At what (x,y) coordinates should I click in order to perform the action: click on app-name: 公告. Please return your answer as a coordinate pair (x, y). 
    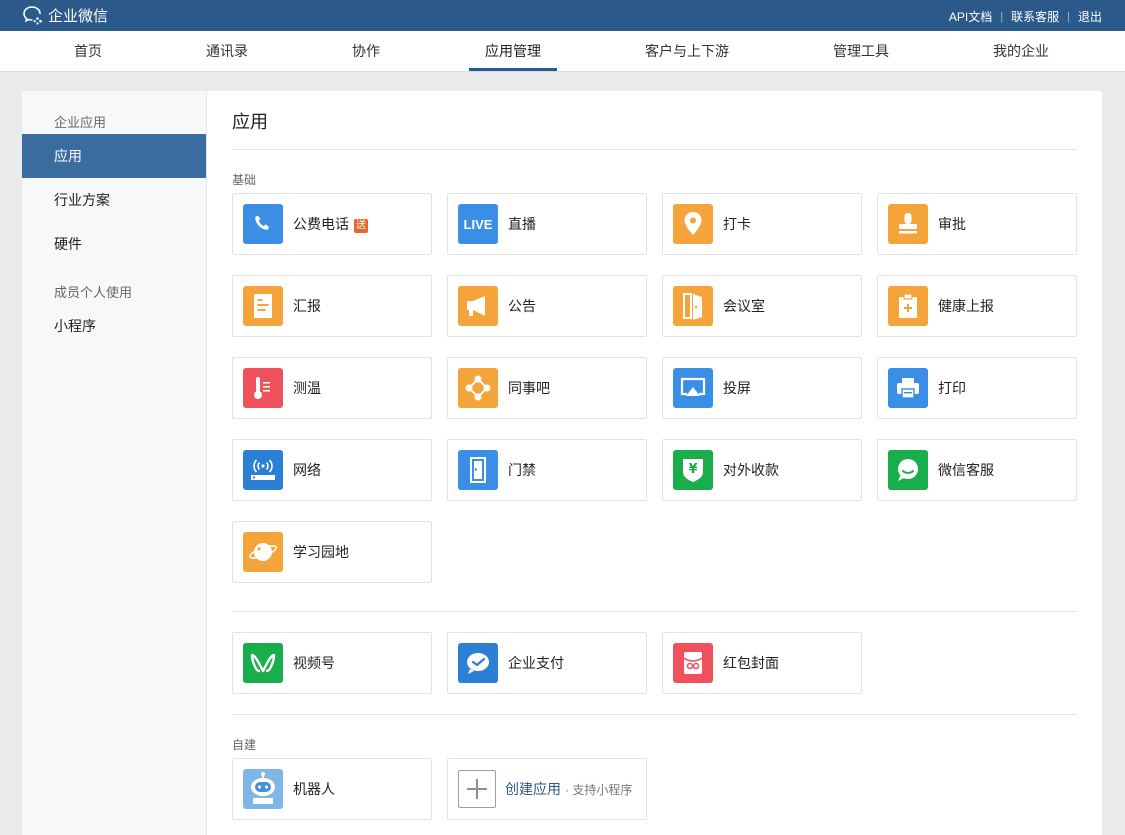
    Looking at the image, I should click on (522, 306).